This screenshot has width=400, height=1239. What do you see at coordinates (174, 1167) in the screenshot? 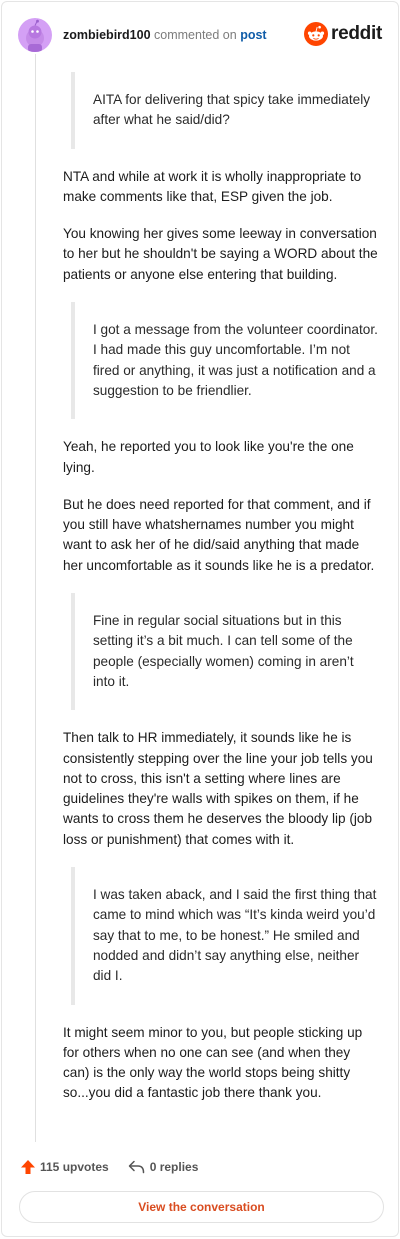
I see `replies-count: 0 replies` at bounding box center [174, 1167].